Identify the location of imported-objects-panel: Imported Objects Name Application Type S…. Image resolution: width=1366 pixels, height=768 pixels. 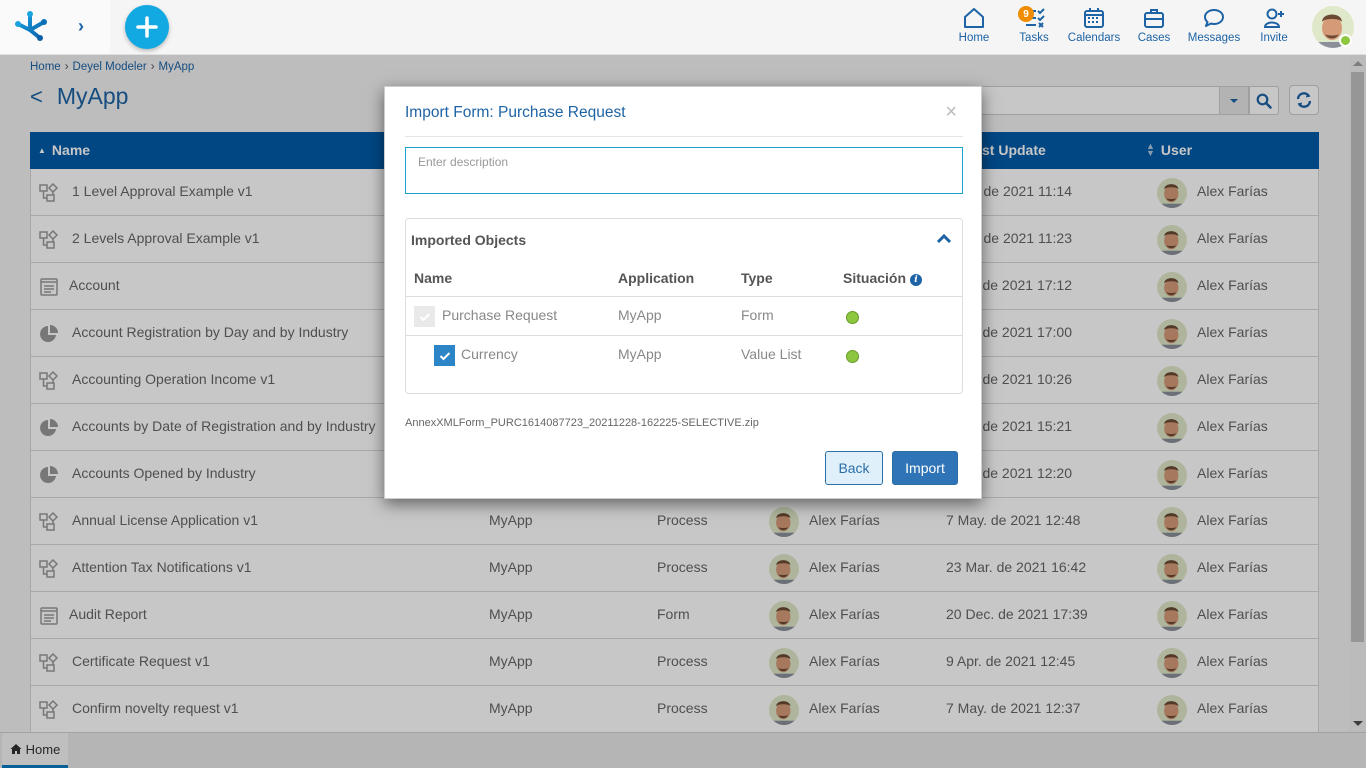
(684, 306).